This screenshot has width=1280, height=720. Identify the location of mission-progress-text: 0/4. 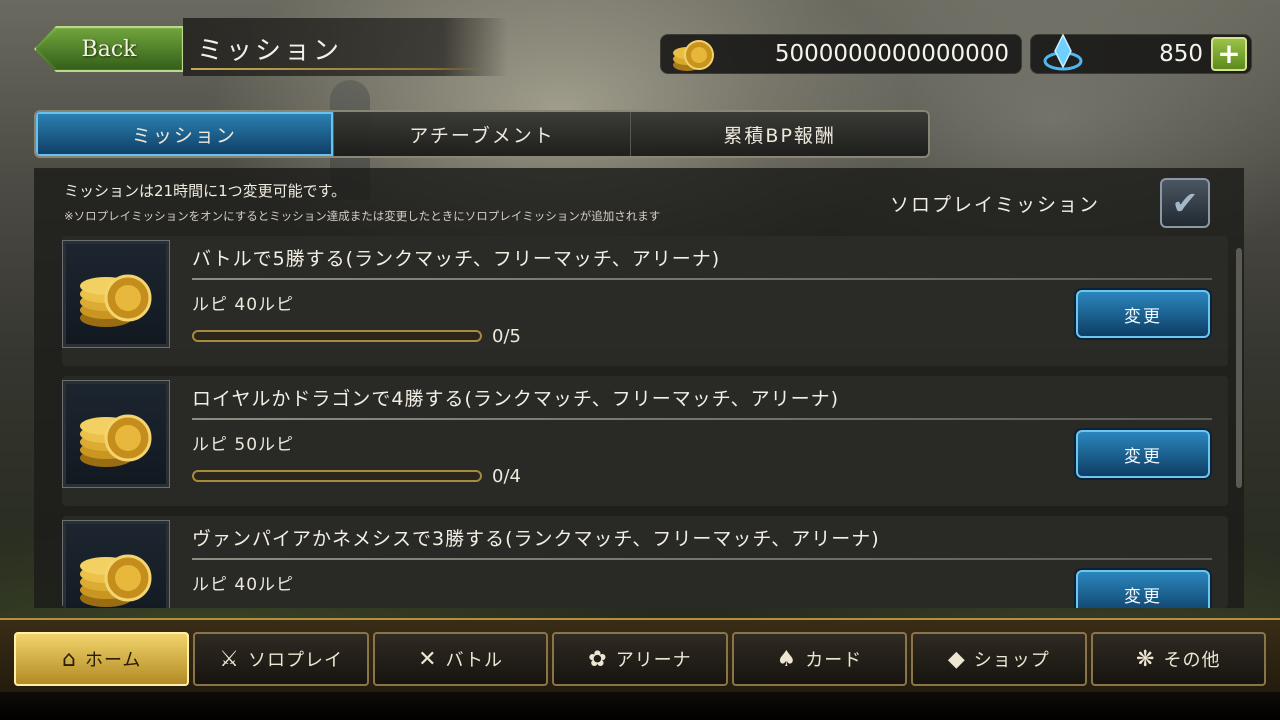
(506, 476).